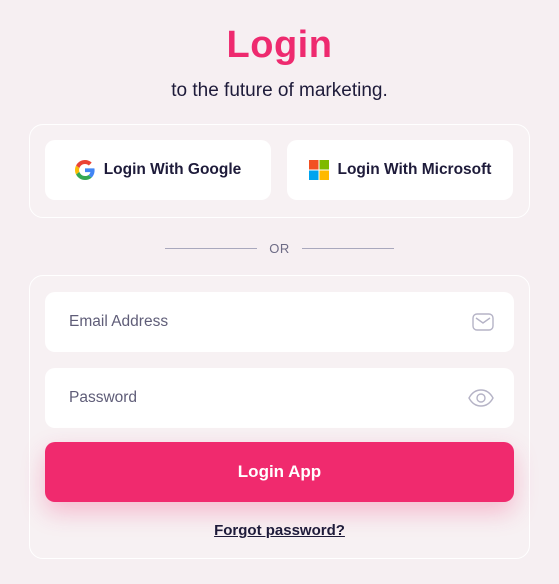  What do you see at coordinates (481, 398) in the screenshot?
I see `eye-icon` at bounding box center [481, 398].